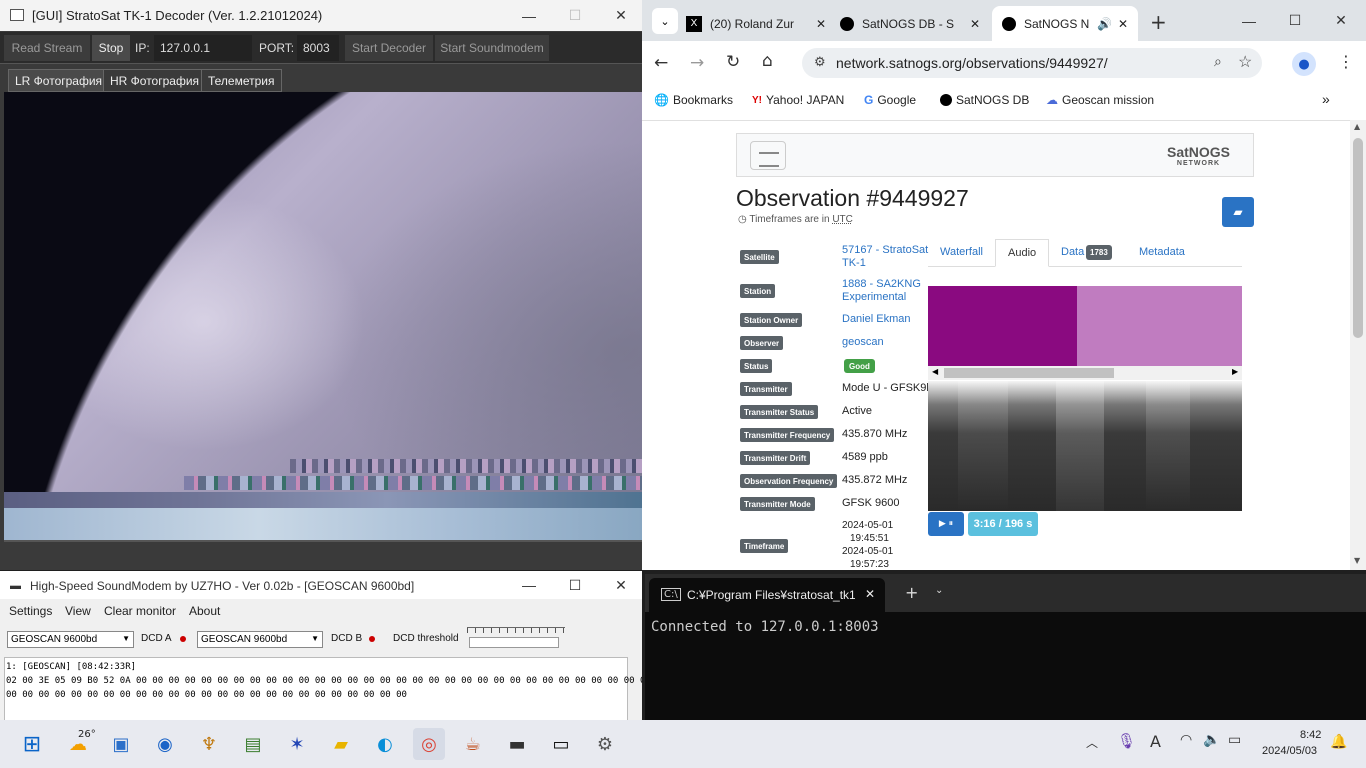  What do you see at coordinates (47, 48) in the screenshot?
I see `read-stream-button: Read Stream` at bounding box center [47, 48].